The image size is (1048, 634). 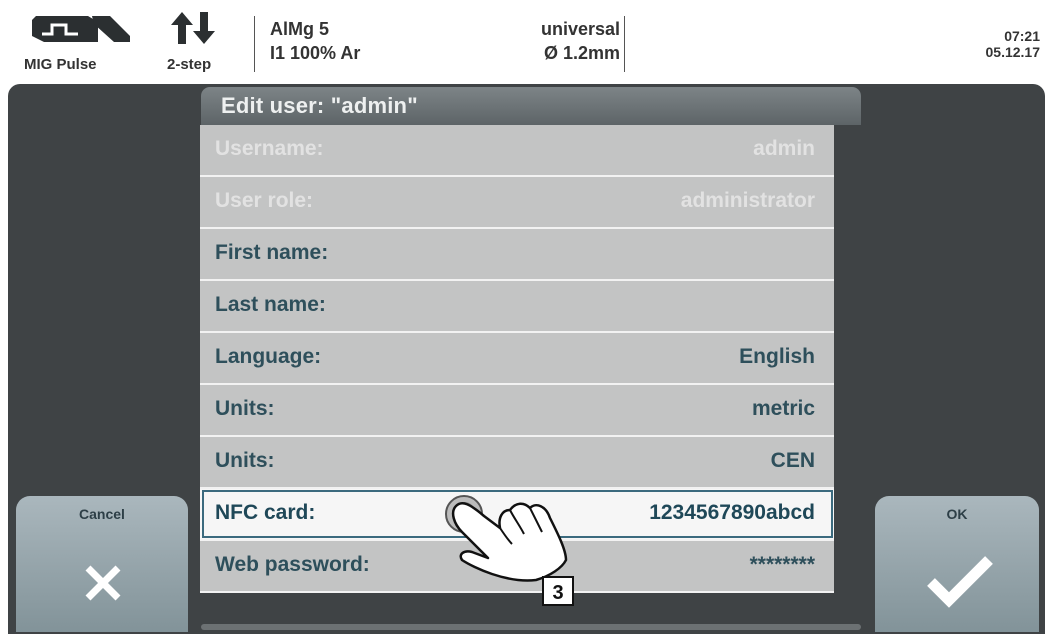 I want to click on wire-type: universal, so click(x=580, y=29).